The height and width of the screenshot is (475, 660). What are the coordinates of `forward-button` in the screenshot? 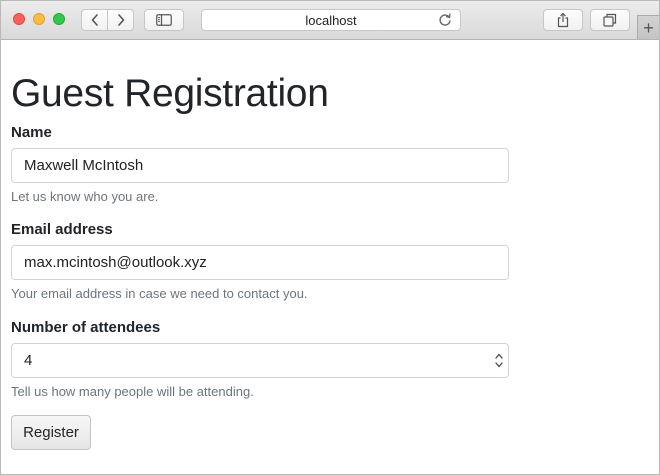 It's located at (120, 20).